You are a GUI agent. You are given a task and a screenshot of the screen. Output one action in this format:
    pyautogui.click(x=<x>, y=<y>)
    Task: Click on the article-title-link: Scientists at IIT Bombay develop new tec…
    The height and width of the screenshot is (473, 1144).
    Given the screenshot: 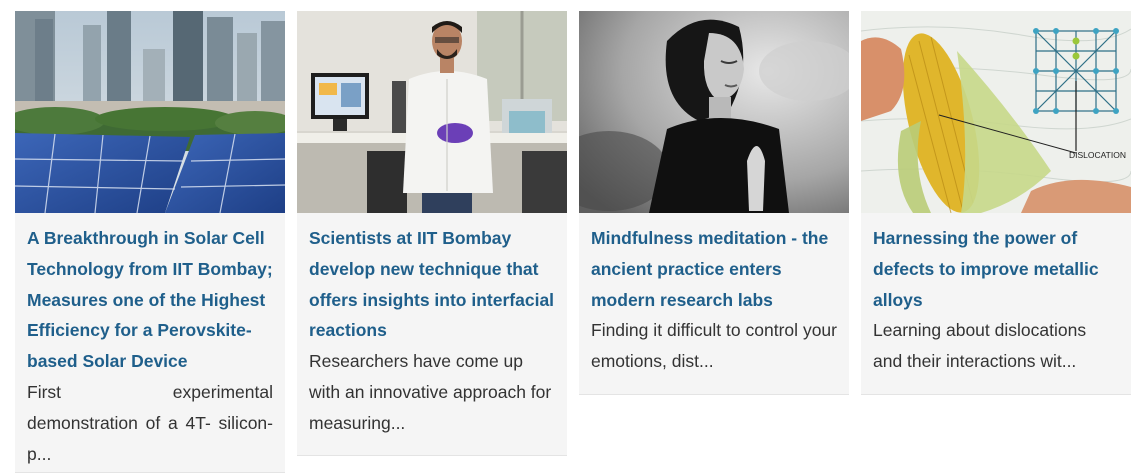 What is the action you would take?
    pyautogui.click(x=432, y=284)
    